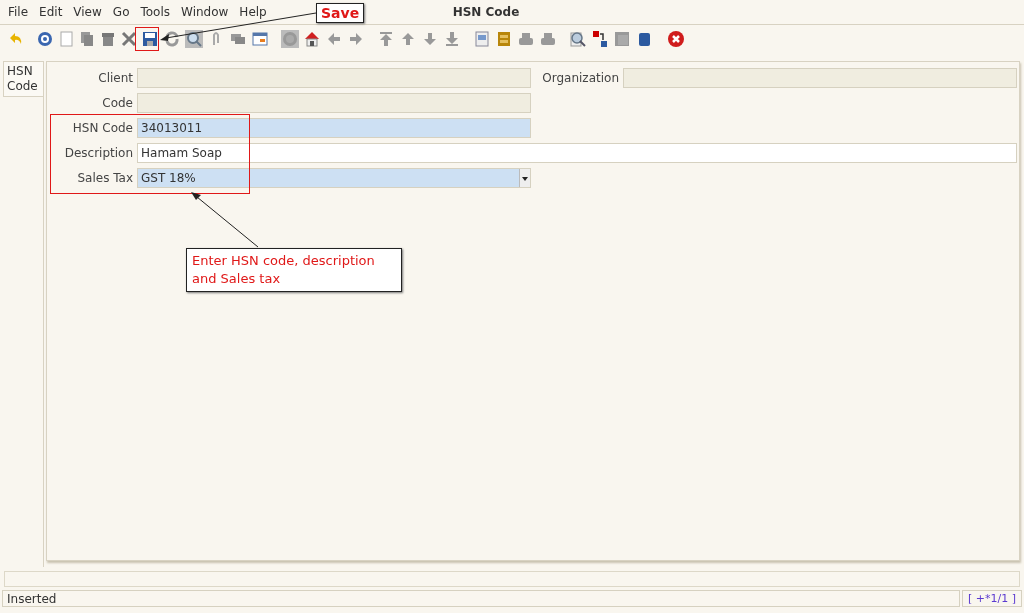 Image resolution: width=1024 pixels, height=613 pixels. What do you see at coordinates (482, 39) in the screenshot?
I see `report-icon` at bounding box center [482, 39].